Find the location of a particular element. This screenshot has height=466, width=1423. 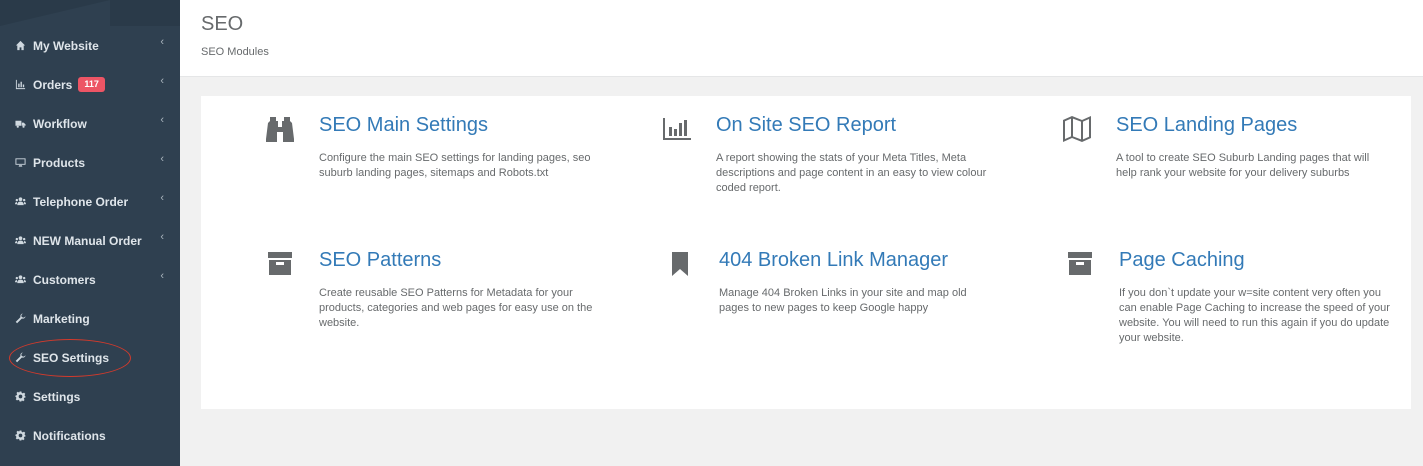

sidebar-item-seo-settings: SEO Settings is located at coordinates (90, 357).